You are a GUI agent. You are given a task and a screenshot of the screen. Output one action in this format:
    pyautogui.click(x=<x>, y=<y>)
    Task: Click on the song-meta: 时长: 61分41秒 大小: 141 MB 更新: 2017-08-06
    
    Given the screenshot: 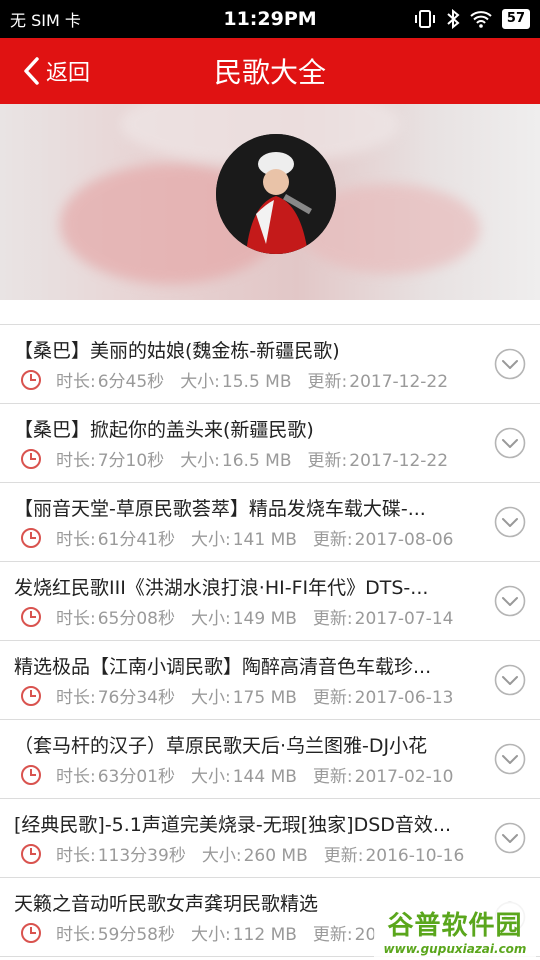 What is the action you would take?
    pyautogui.click(x=237, y=537)
    